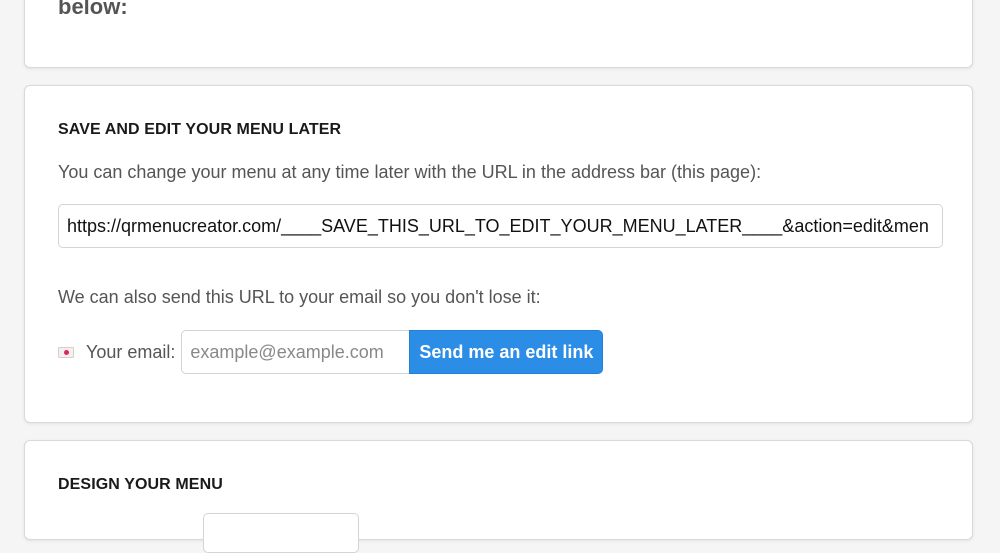 This screenshot has height=553, width=1000. What do you see at coordinates (281, 533) in the screenshot?
I see `design-input-field` at bounding box center [281, 533].